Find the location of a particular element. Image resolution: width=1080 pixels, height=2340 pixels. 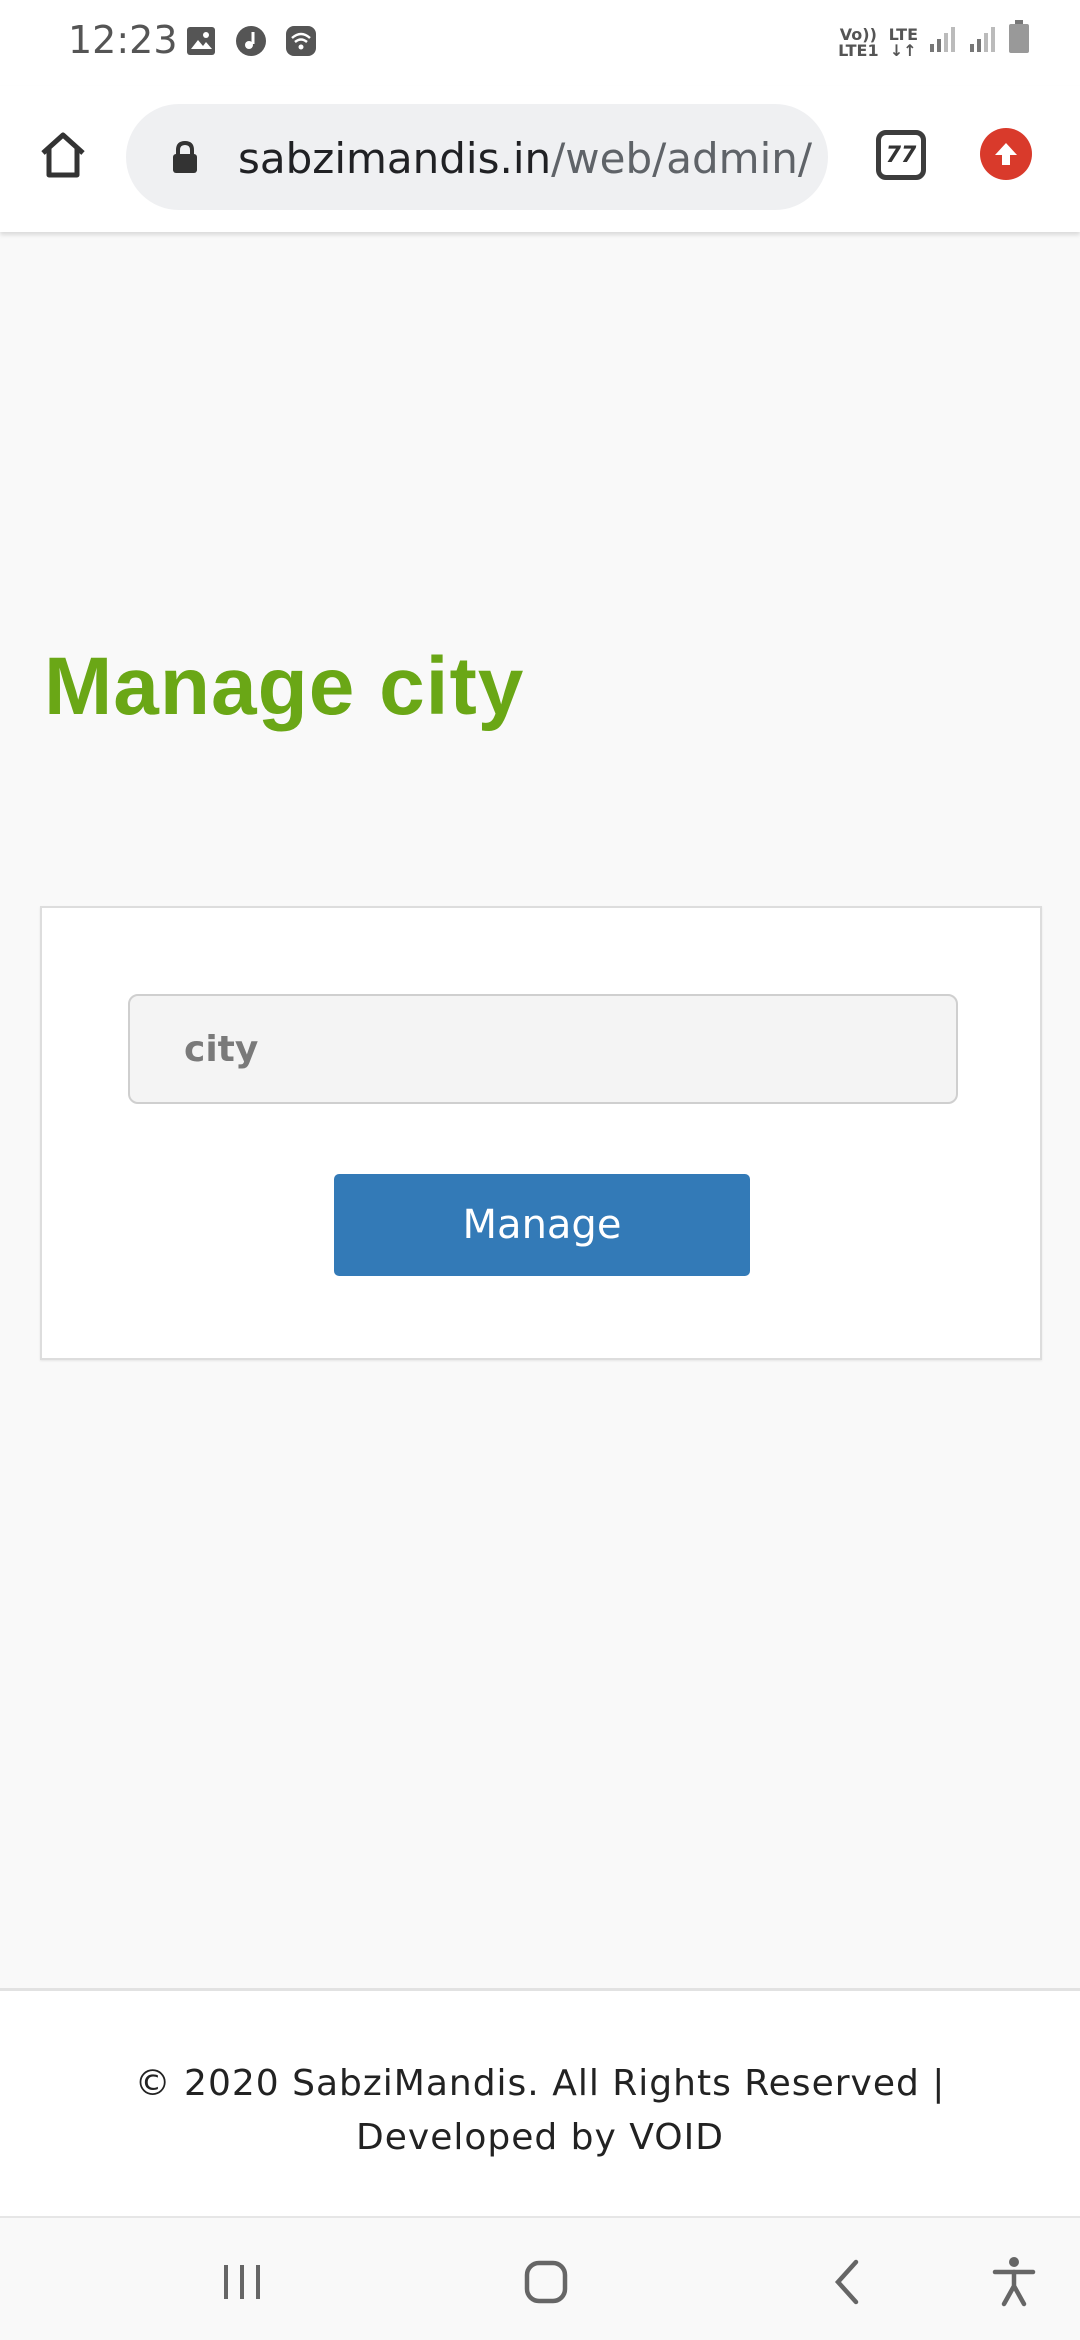

home-nav-button is located at coordinates (546, 2282).